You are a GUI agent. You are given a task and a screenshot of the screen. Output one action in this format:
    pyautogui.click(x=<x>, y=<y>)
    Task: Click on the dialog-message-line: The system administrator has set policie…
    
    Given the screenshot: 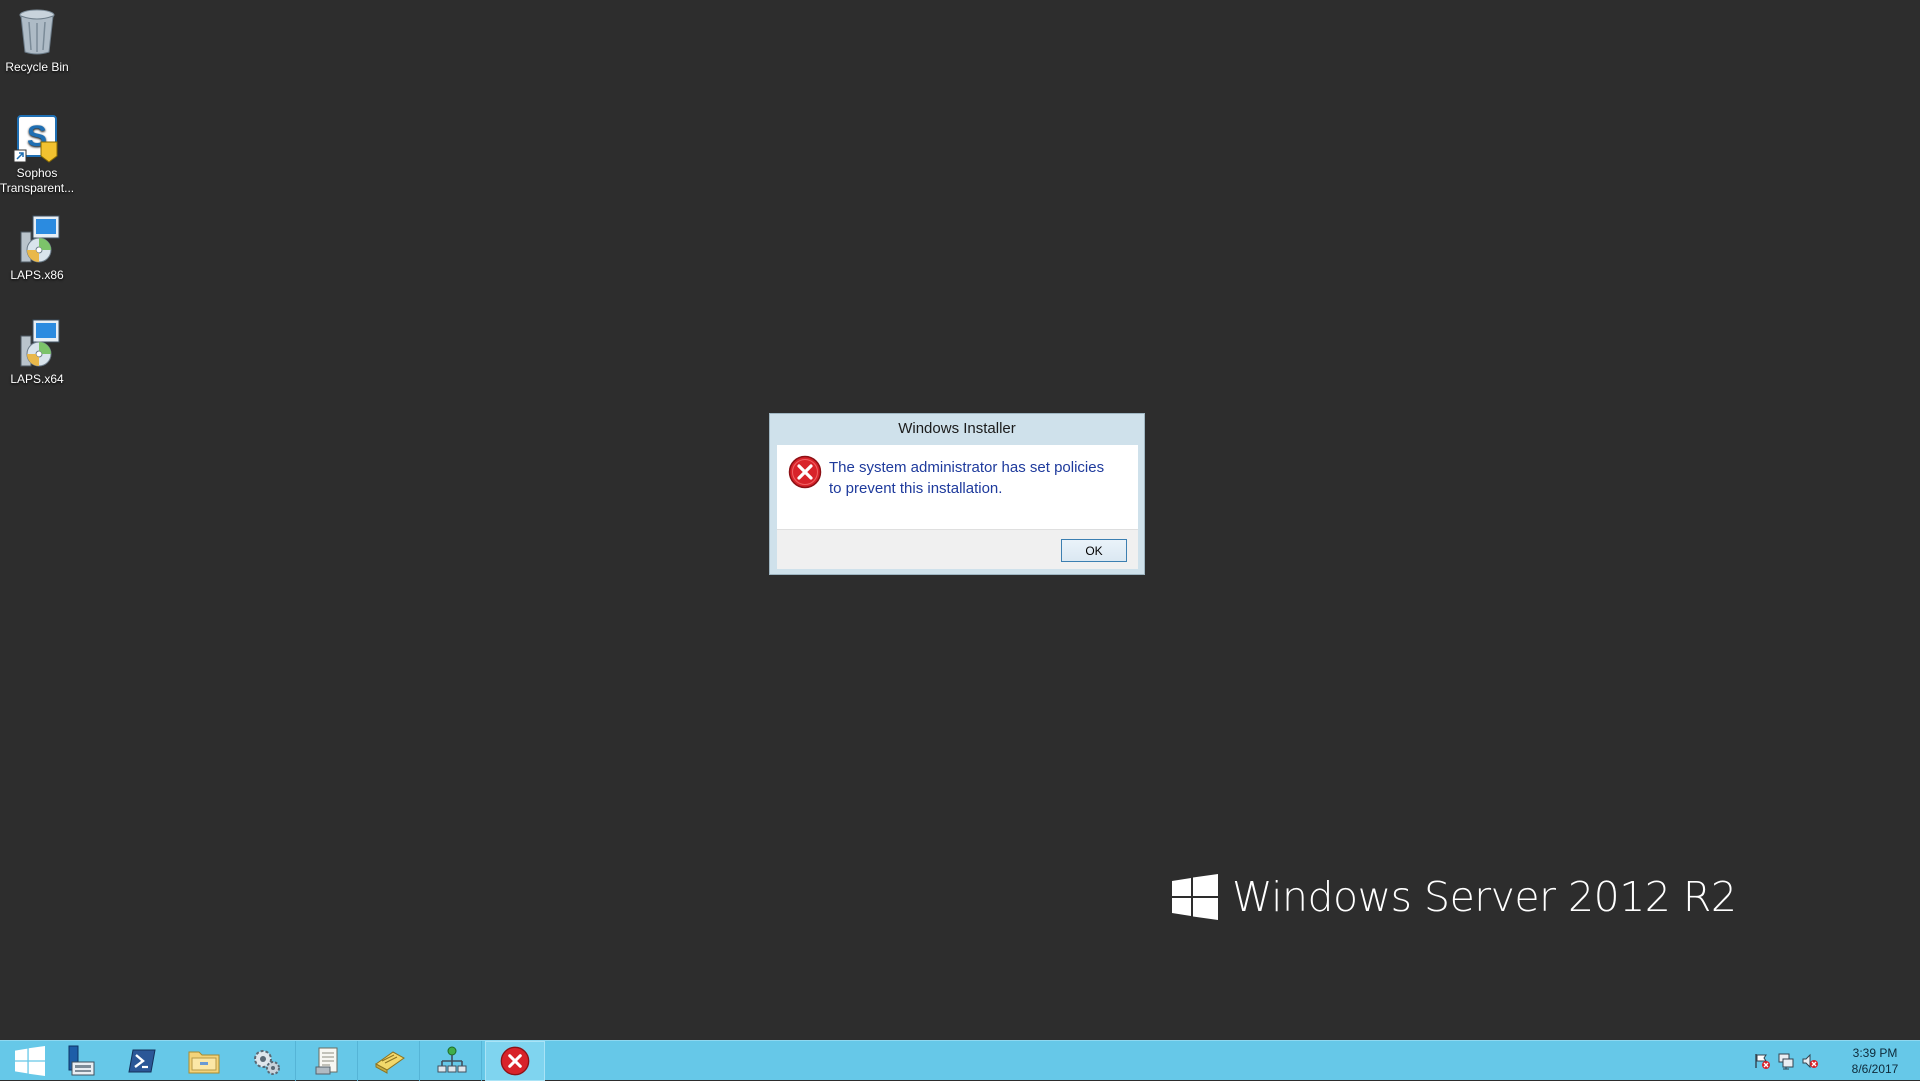 What is the action you would take?
    pyautogui.click(x=967, y=467)
    